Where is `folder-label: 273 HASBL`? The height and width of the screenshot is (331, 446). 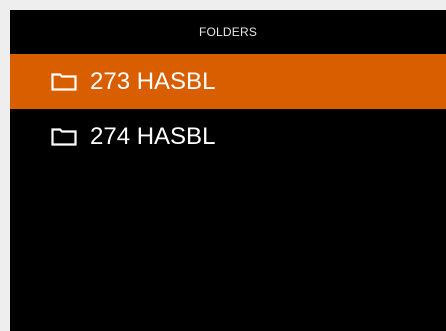
folder-label: 273 HASBL is located at coordinates (153, 81).